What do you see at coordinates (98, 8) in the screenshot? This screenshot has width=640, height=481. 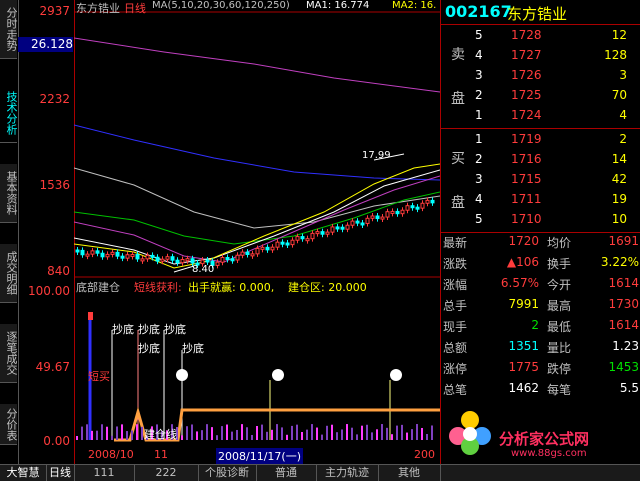 I see `chart-stock-name: 东方锆业` at bounding box center [98, 8].